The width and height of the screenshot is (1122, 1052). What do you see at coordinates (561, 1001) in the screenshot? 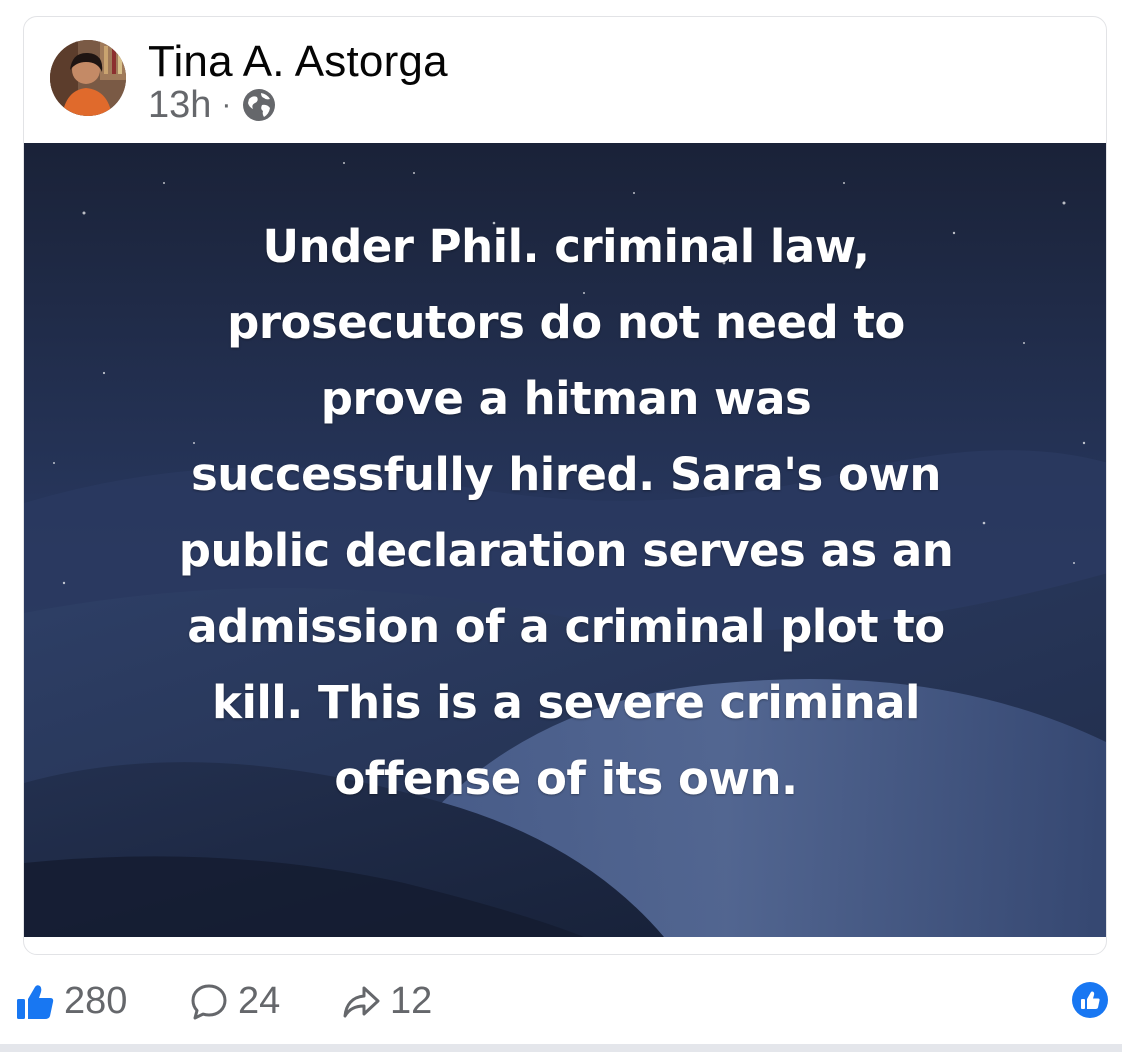
I see `post-actions-bar: 280 24 12` at bounding box center [561, 1001].